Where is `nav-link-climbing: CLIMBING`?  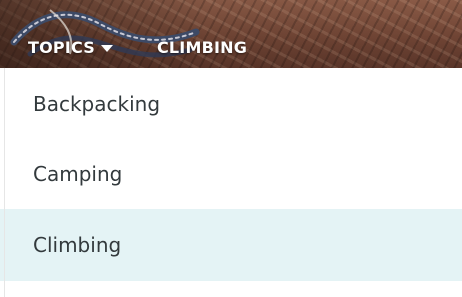 nav-link-climbing: CLIMBING is located at coordinates (202, 47).